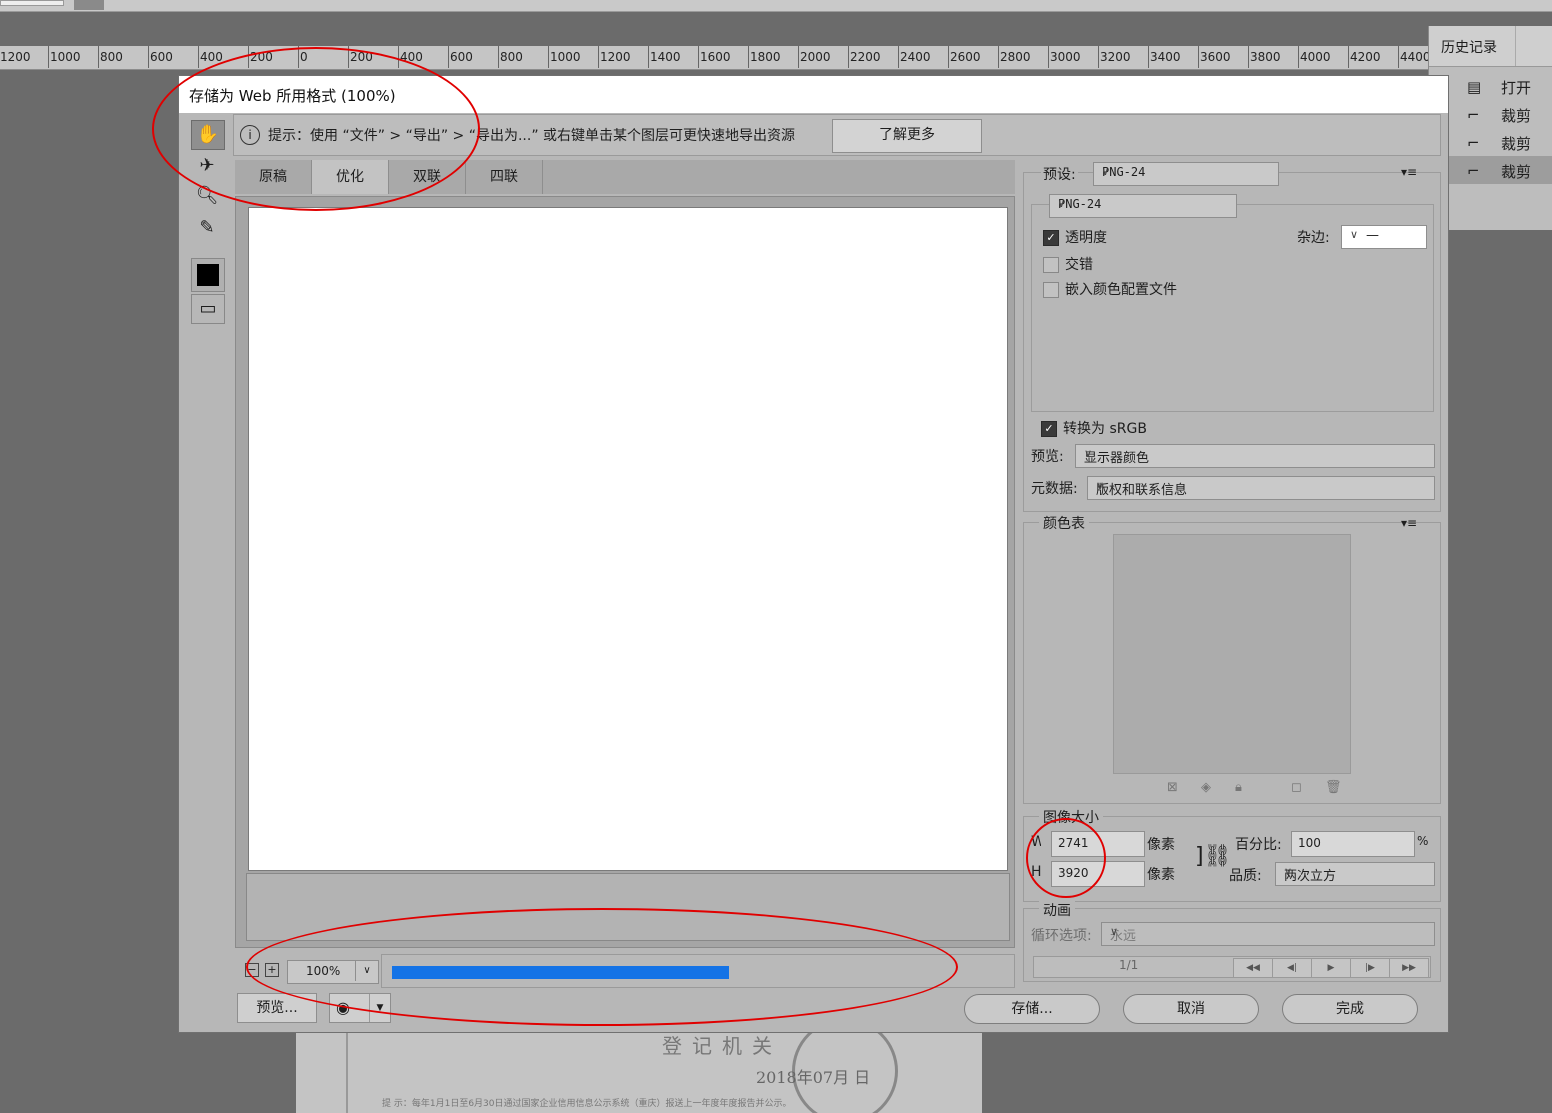 Image resolution: width=1552 pixels, height=1113 pixels. What do you see at coordinates (1333, 787) in the screenshot?
I see `trash-icon: 🗑︎` at bounding box center [1333, 787].